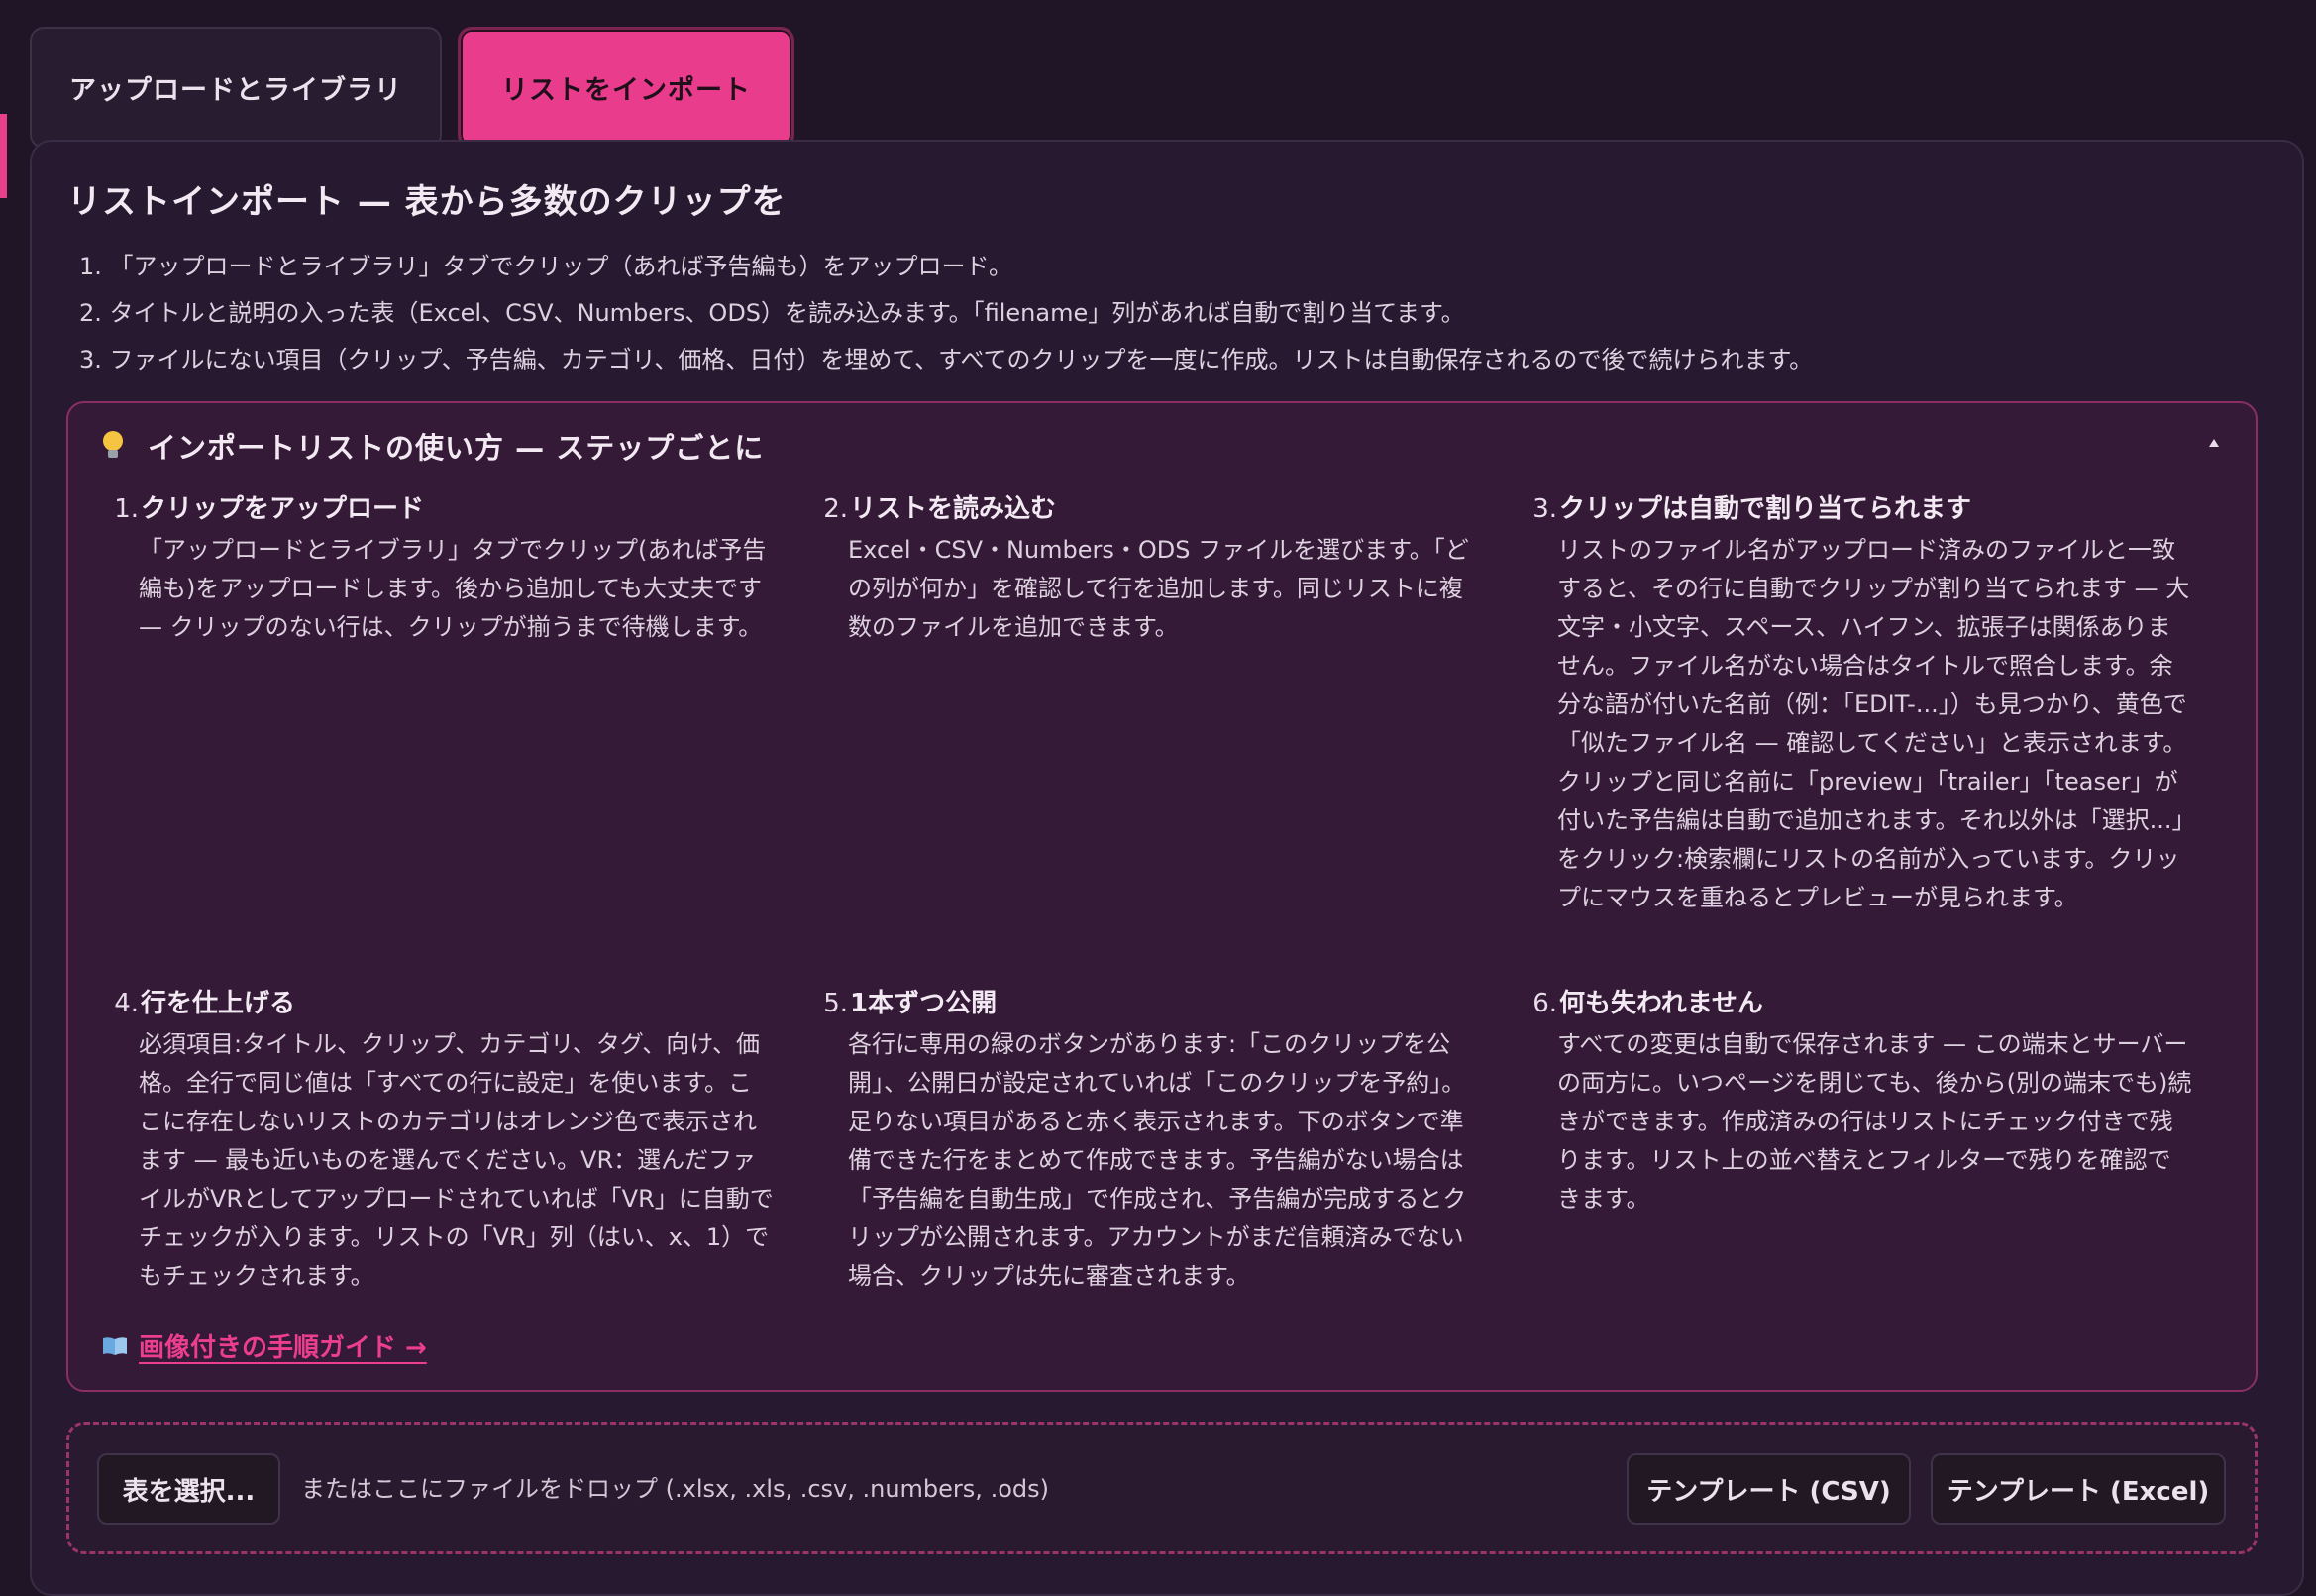 This screenshot has height=1596, width=2316. I want to click on step-number: 1., so click(127, 509).